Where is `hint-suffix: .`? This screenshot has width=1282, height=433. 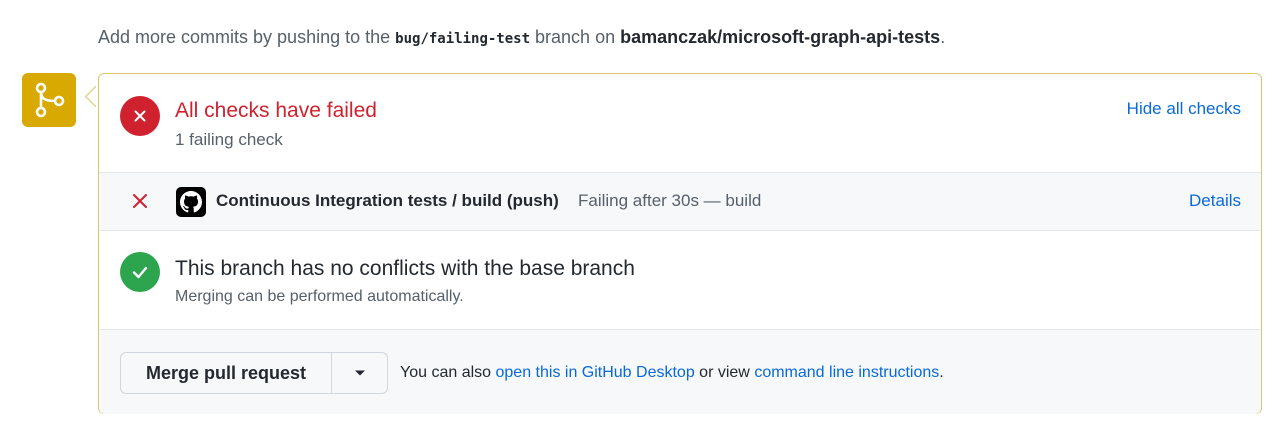
hint-suffix: . is located at coordinates (943, 37).